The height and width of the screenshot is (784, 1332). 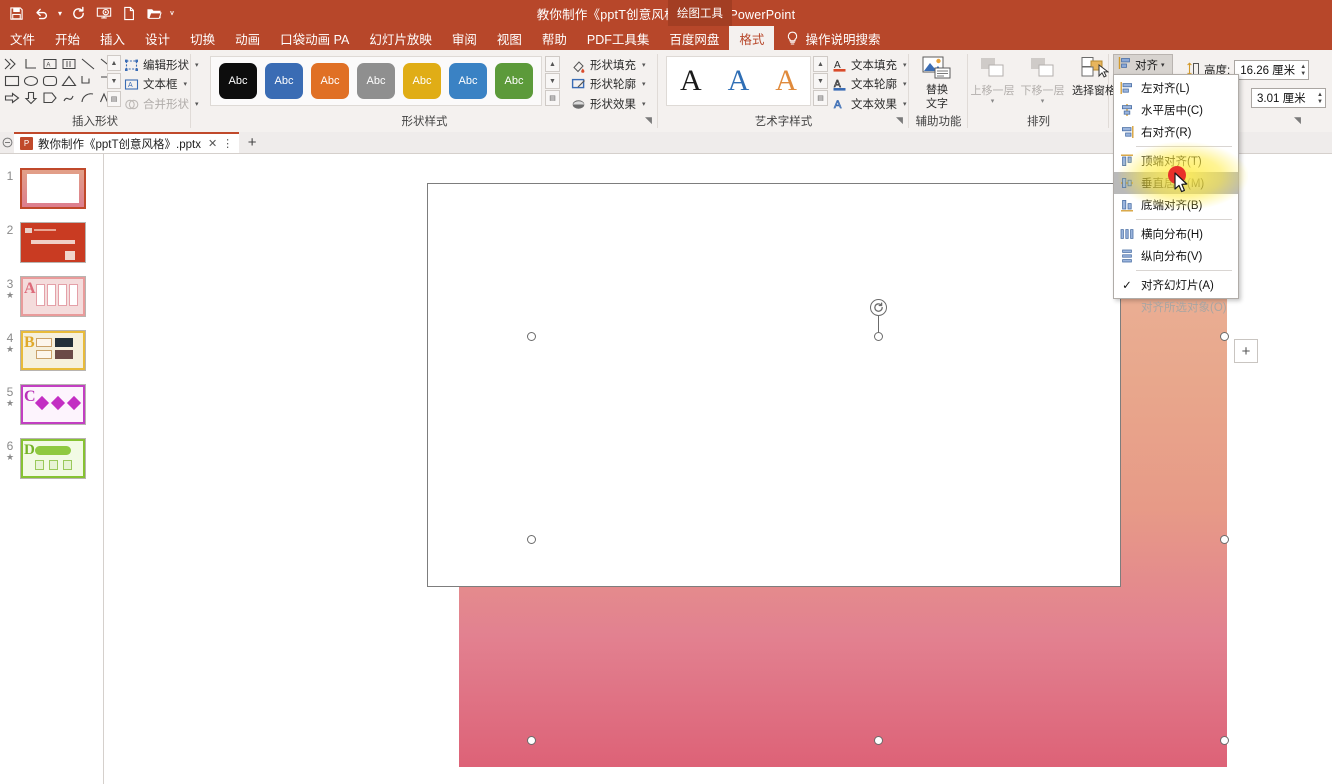 I want to click on rotation-handle, so click(x=878, y=307).